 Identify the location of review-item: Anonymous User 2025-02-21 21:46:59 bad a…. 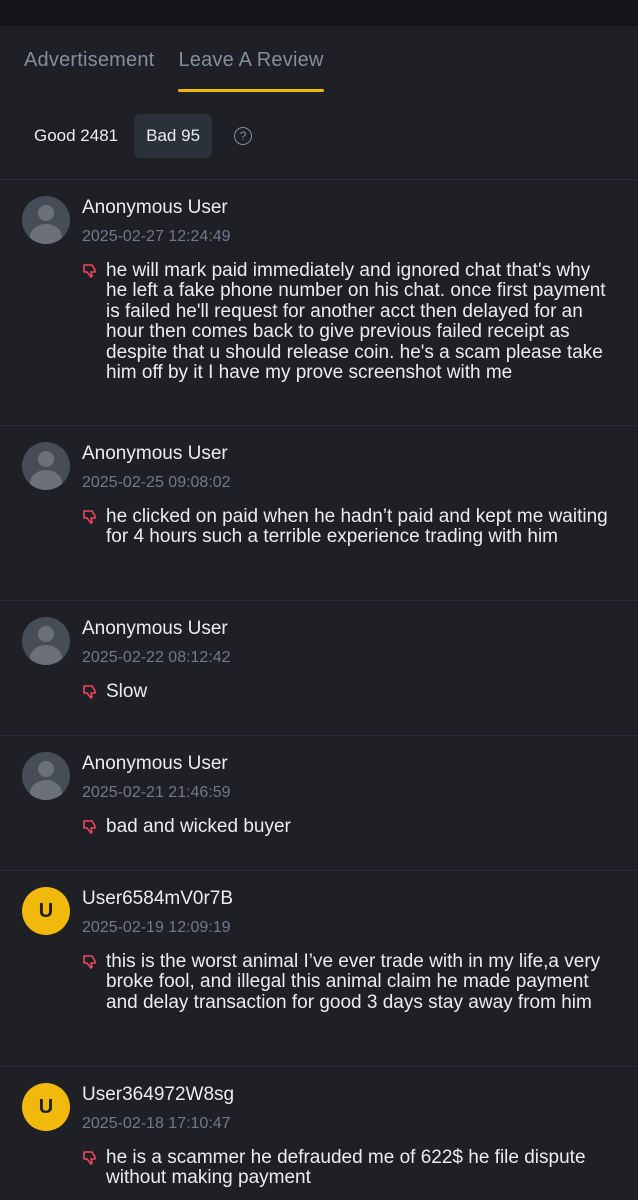
(319, 803).